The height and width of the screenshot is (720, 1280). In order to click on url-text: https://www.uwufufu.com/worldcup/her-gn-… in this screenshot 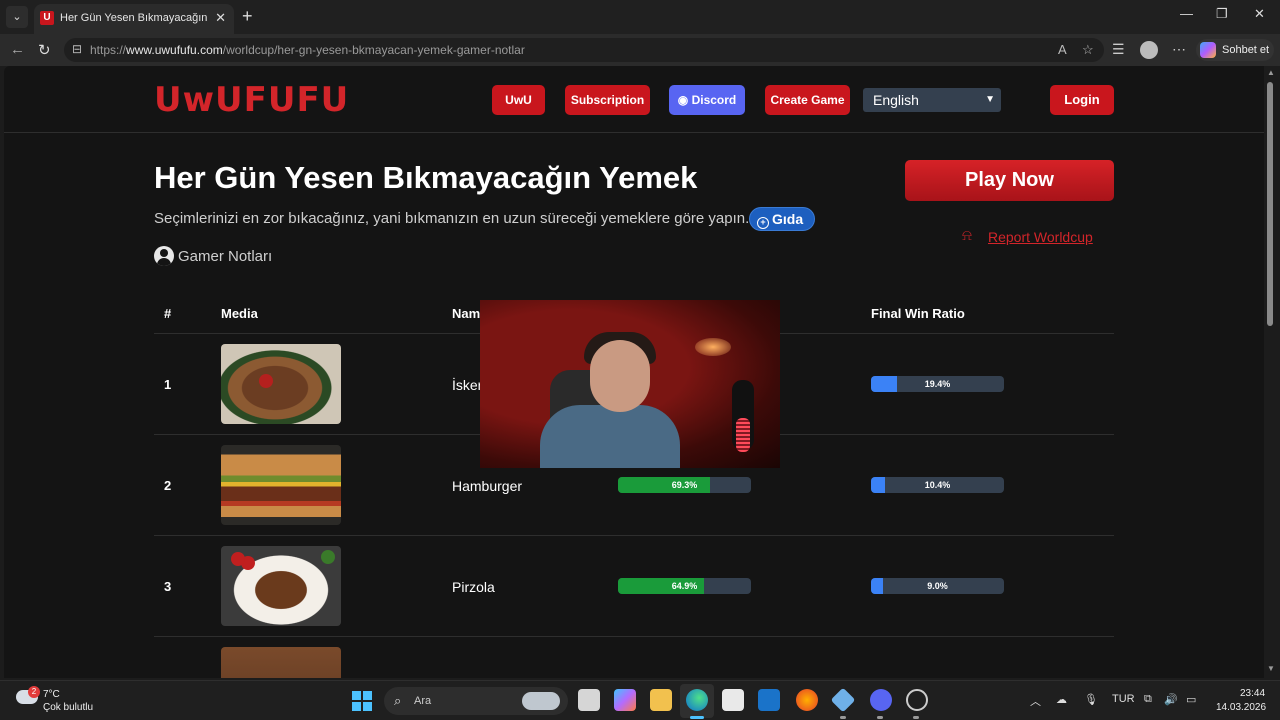, I will do `click(307, 50)`.